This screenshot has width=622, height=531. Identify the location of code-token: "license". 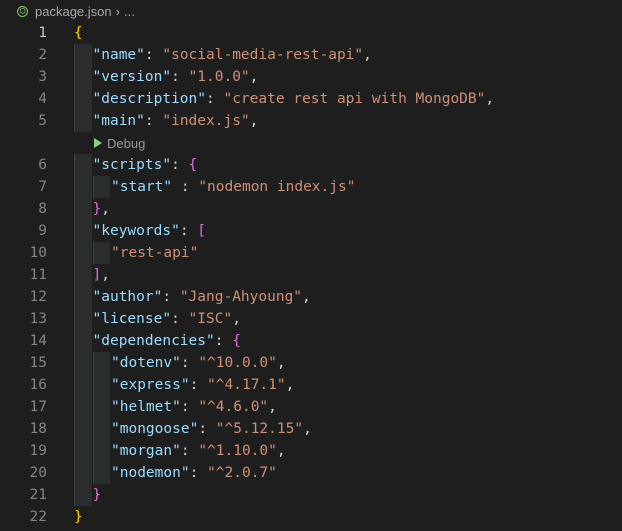
(132, 319).